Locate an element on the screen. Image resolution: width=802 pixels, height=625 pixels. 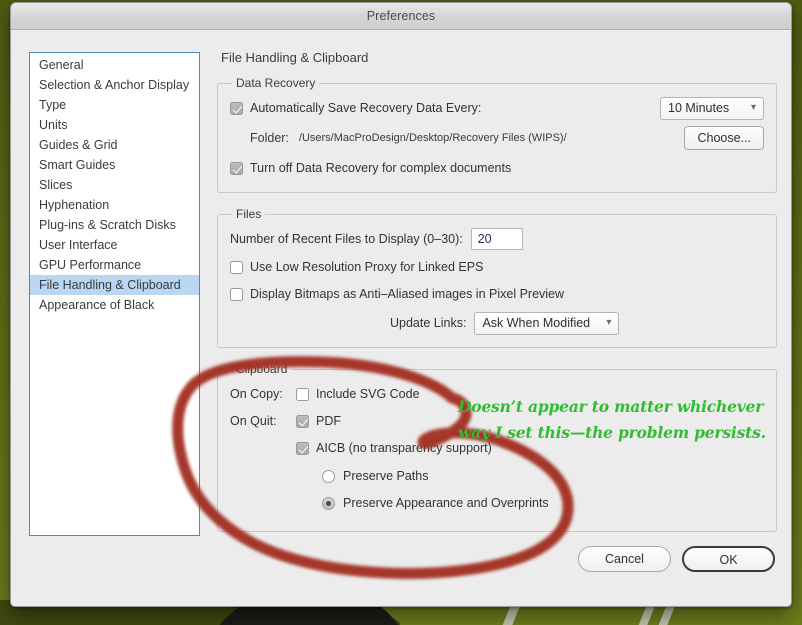
sidebar-item-slices: Slices is located at coordinates (114, 185).